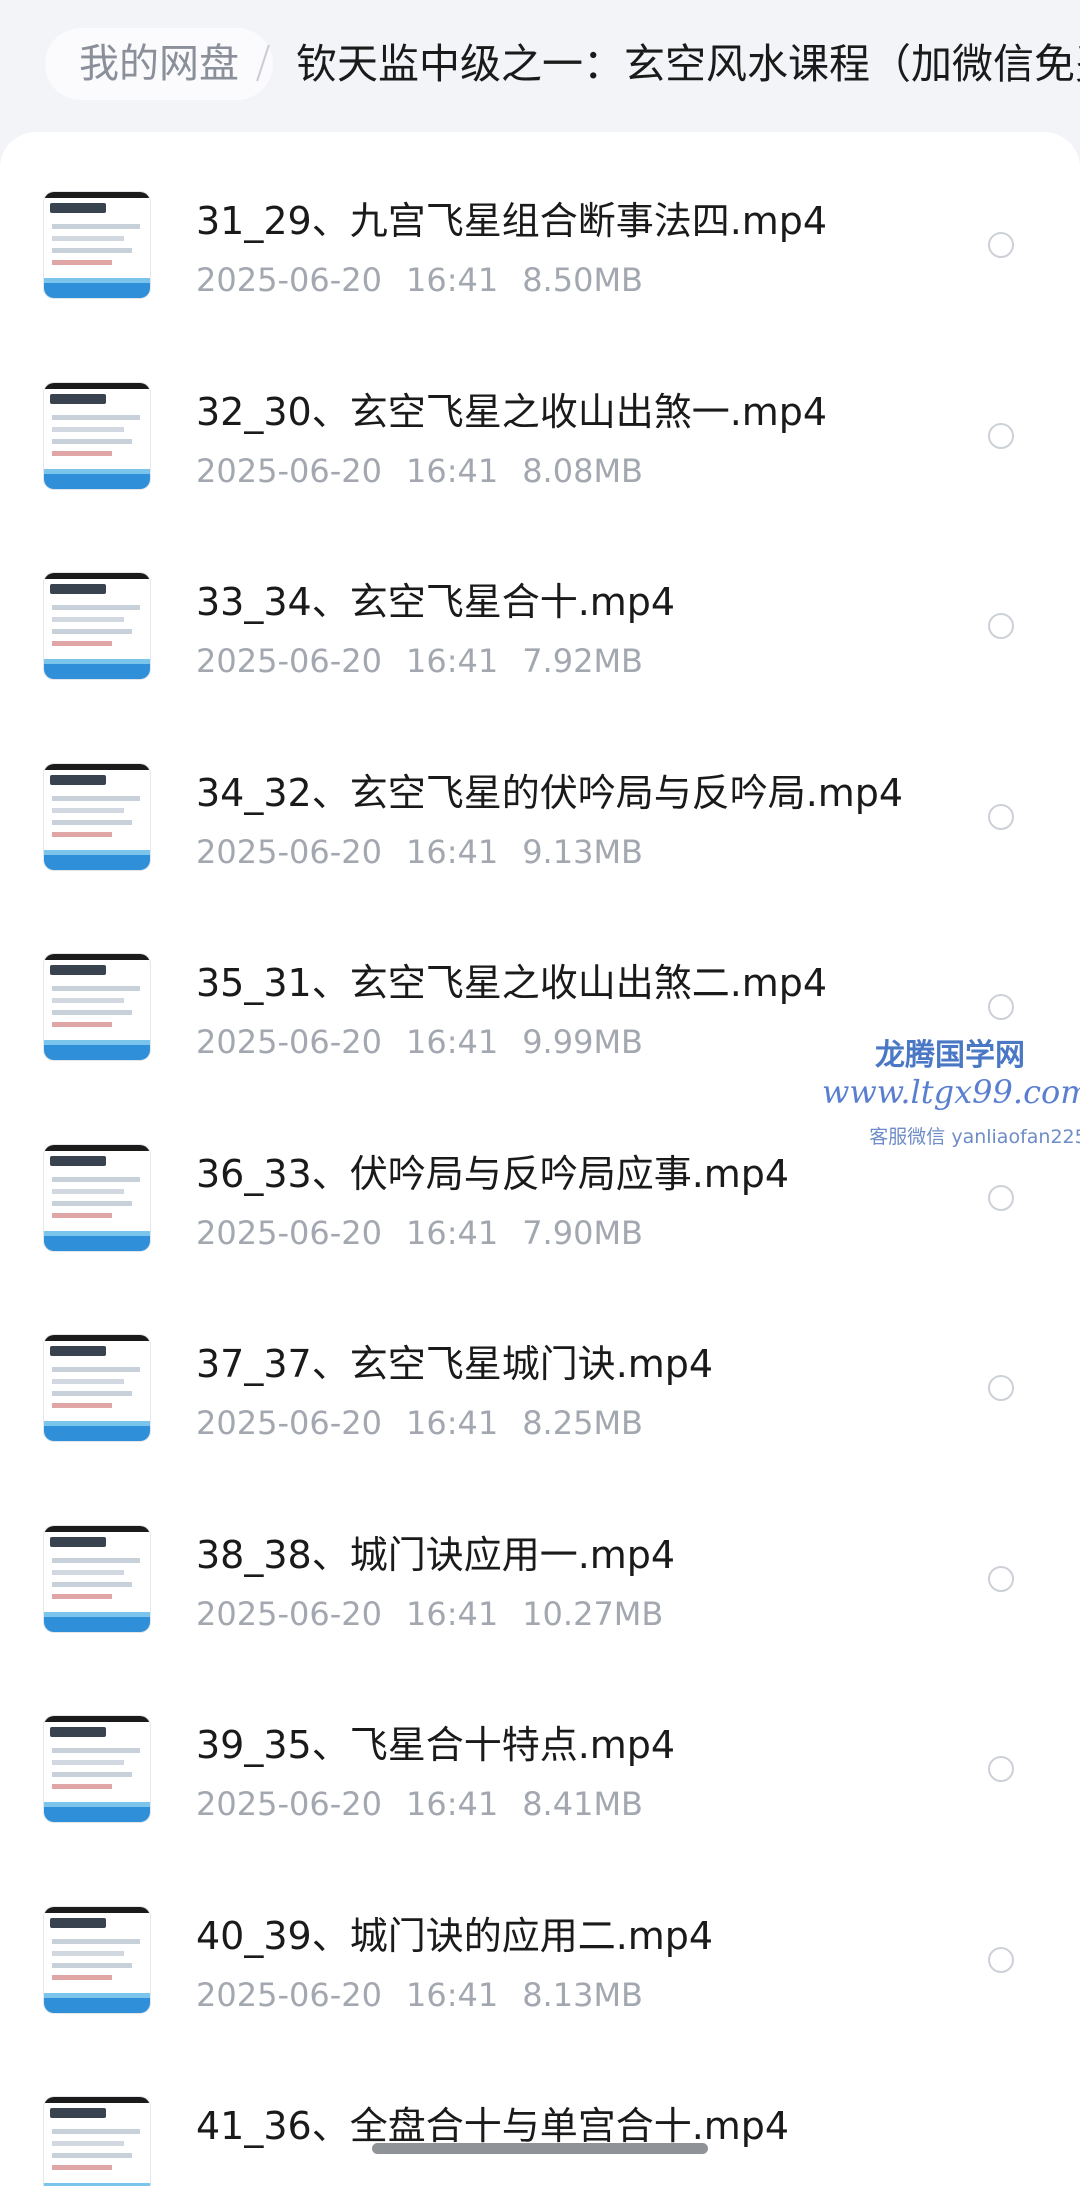  What do you see at coordinates (582, 1232) in the screenshot?
I see `file-size: 7.90MB` at bounding box center [582, 1232].